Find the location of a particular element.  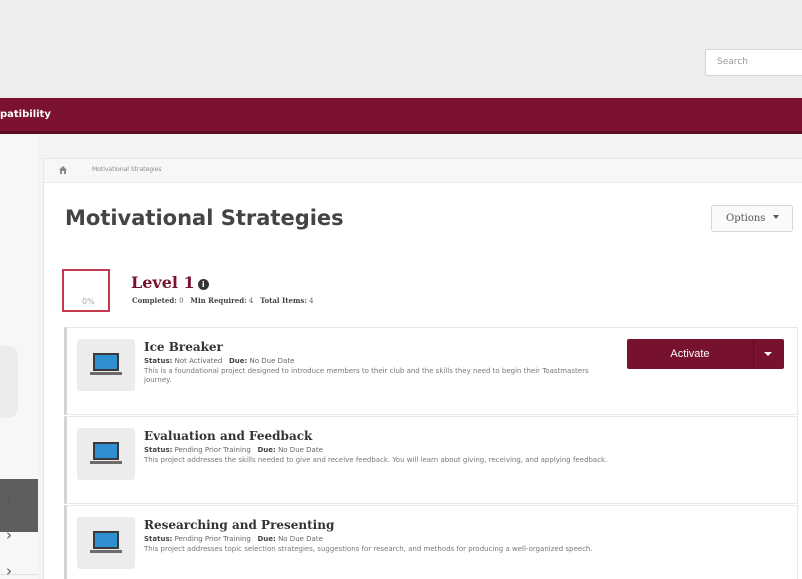

min-required-label: Min Required: is located at coordinates (218, 300).